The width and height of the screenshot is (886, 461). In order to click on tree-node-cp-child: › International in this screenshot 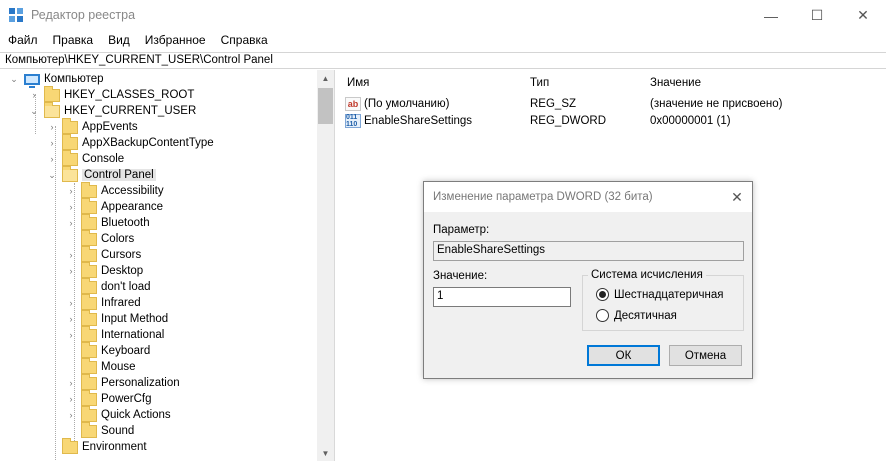, I will do `click(114, 334)`.